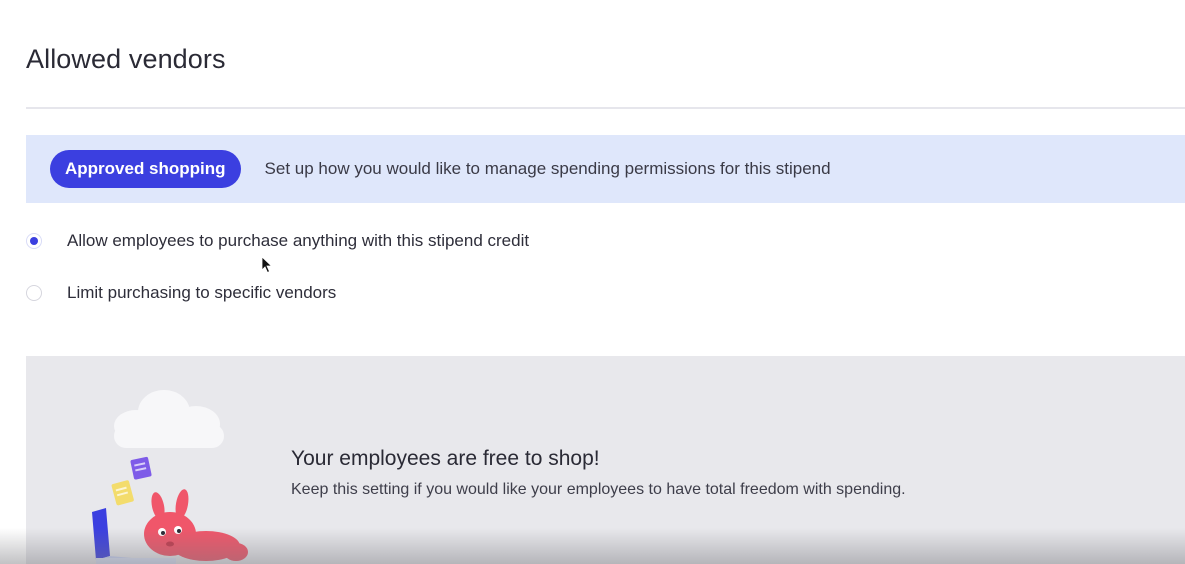  Describe the element at coordinates (267, 265) in the screenshot. I see `cursor-arrow-icon` at that location.